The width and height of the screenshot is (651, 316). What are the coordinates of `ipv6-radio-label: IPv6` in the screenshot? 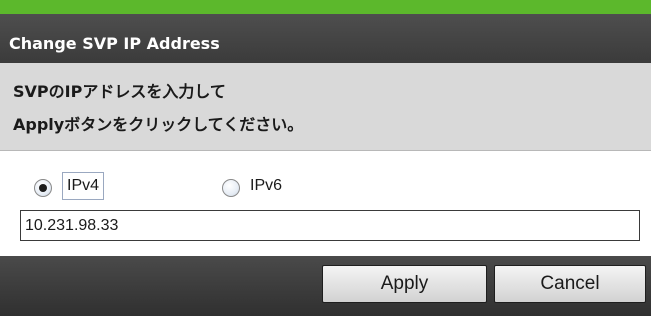 It's located at (266, 186).